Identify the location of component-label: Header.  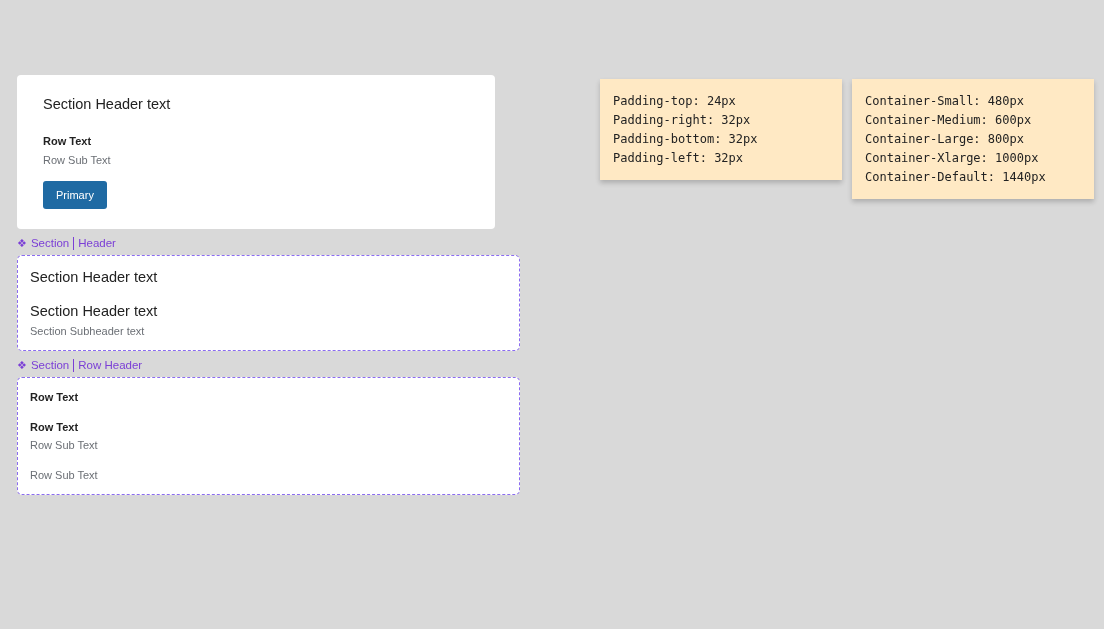
(97, 243).